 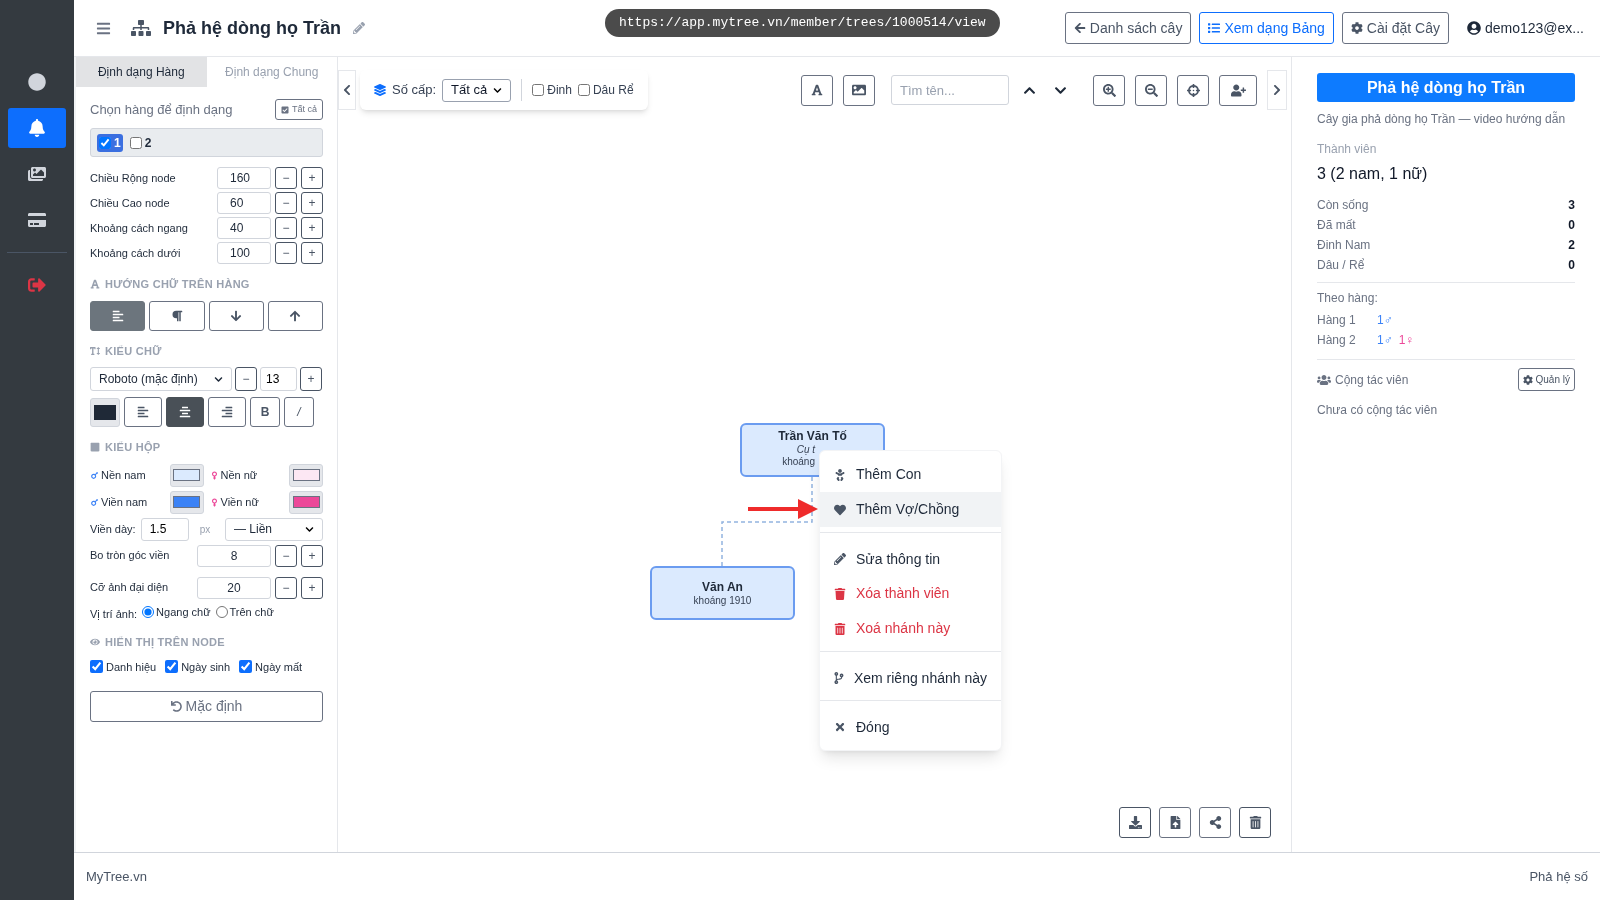 What do you see at coordinates (1109, 90) in the screenshot?
I see `zoom-in-button` at bounding box center [1109, 90].